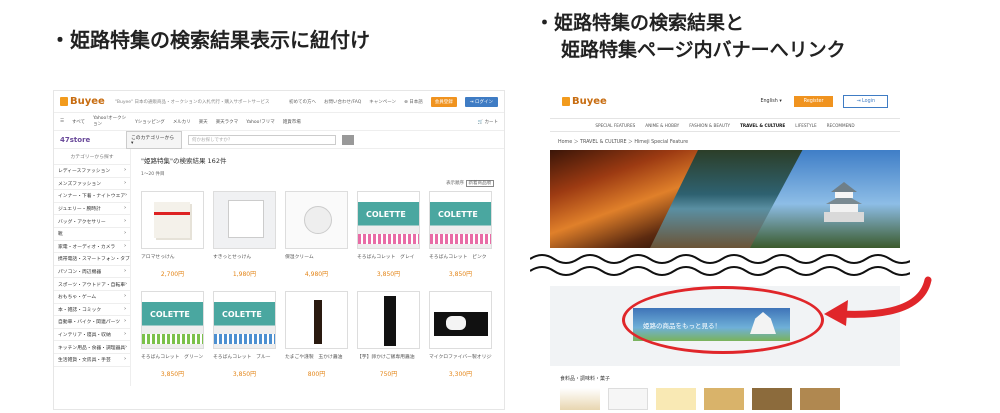 Image resolution: width=1000 pixels, height=413 pixels. I want to click on product-card: 保湿クリーム 4,980円, so click(316, 238).